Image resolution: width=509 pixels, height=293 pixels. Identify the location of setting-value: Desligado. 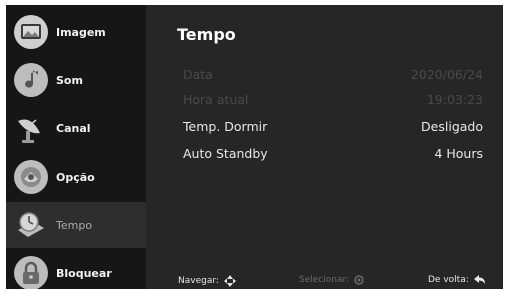
(452, 126).